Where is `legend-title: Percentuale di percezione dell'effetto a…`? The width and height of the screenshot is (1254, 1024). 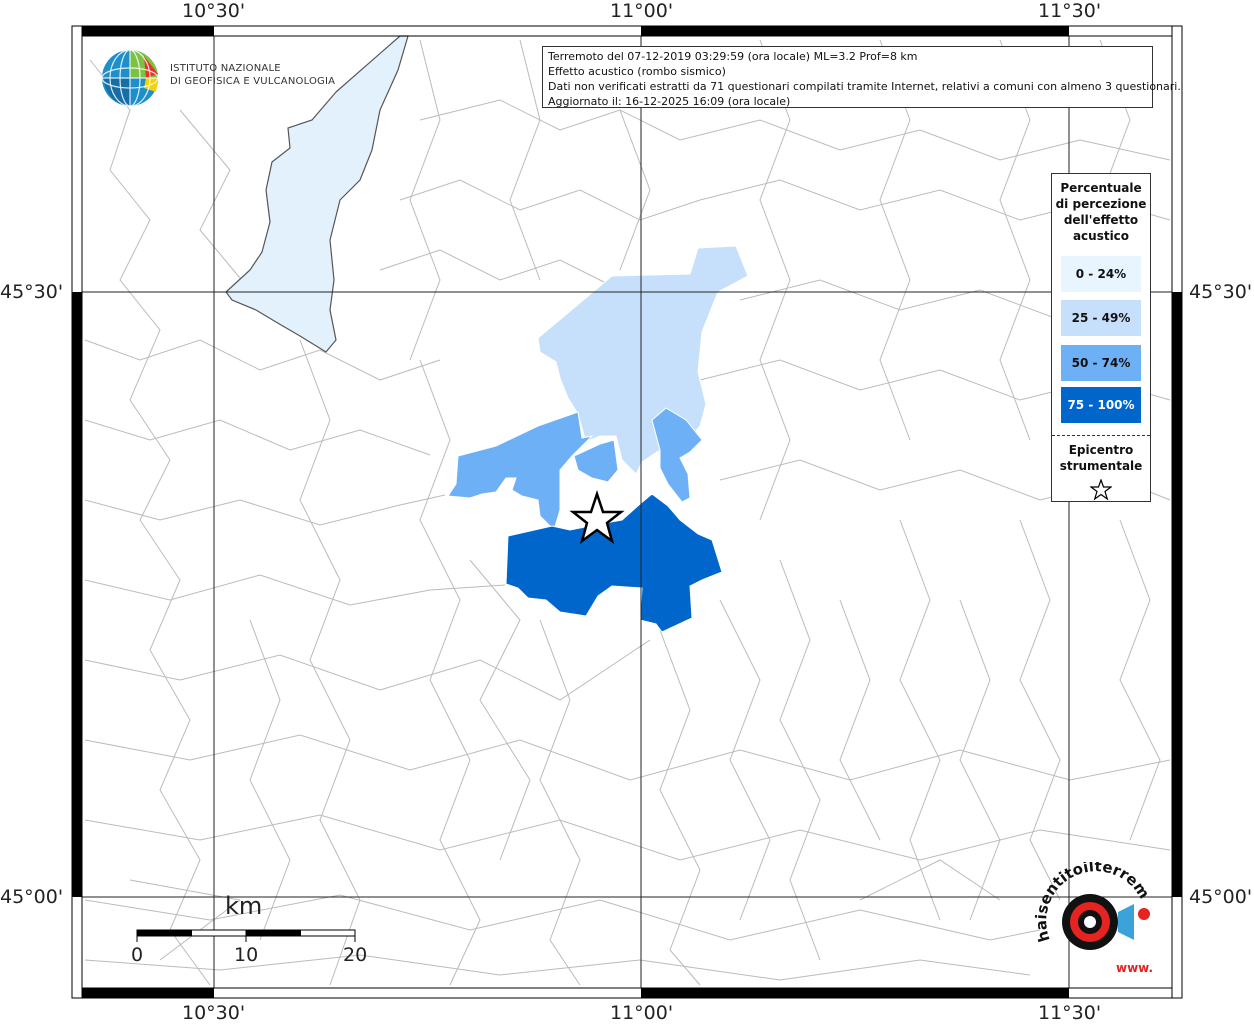
legend-title: Percentuale di percezione dell'effetto a… is located at coordinates (1101, 212).